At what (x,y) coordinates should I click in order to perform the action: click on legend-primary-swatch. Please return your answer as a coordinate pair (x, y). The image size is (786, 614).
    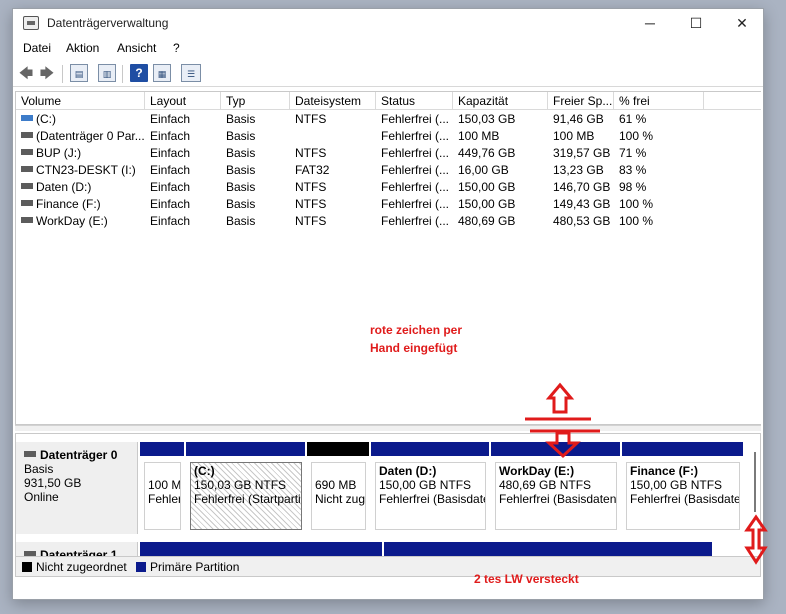
    Looking at the image, I should click on (141, 567).